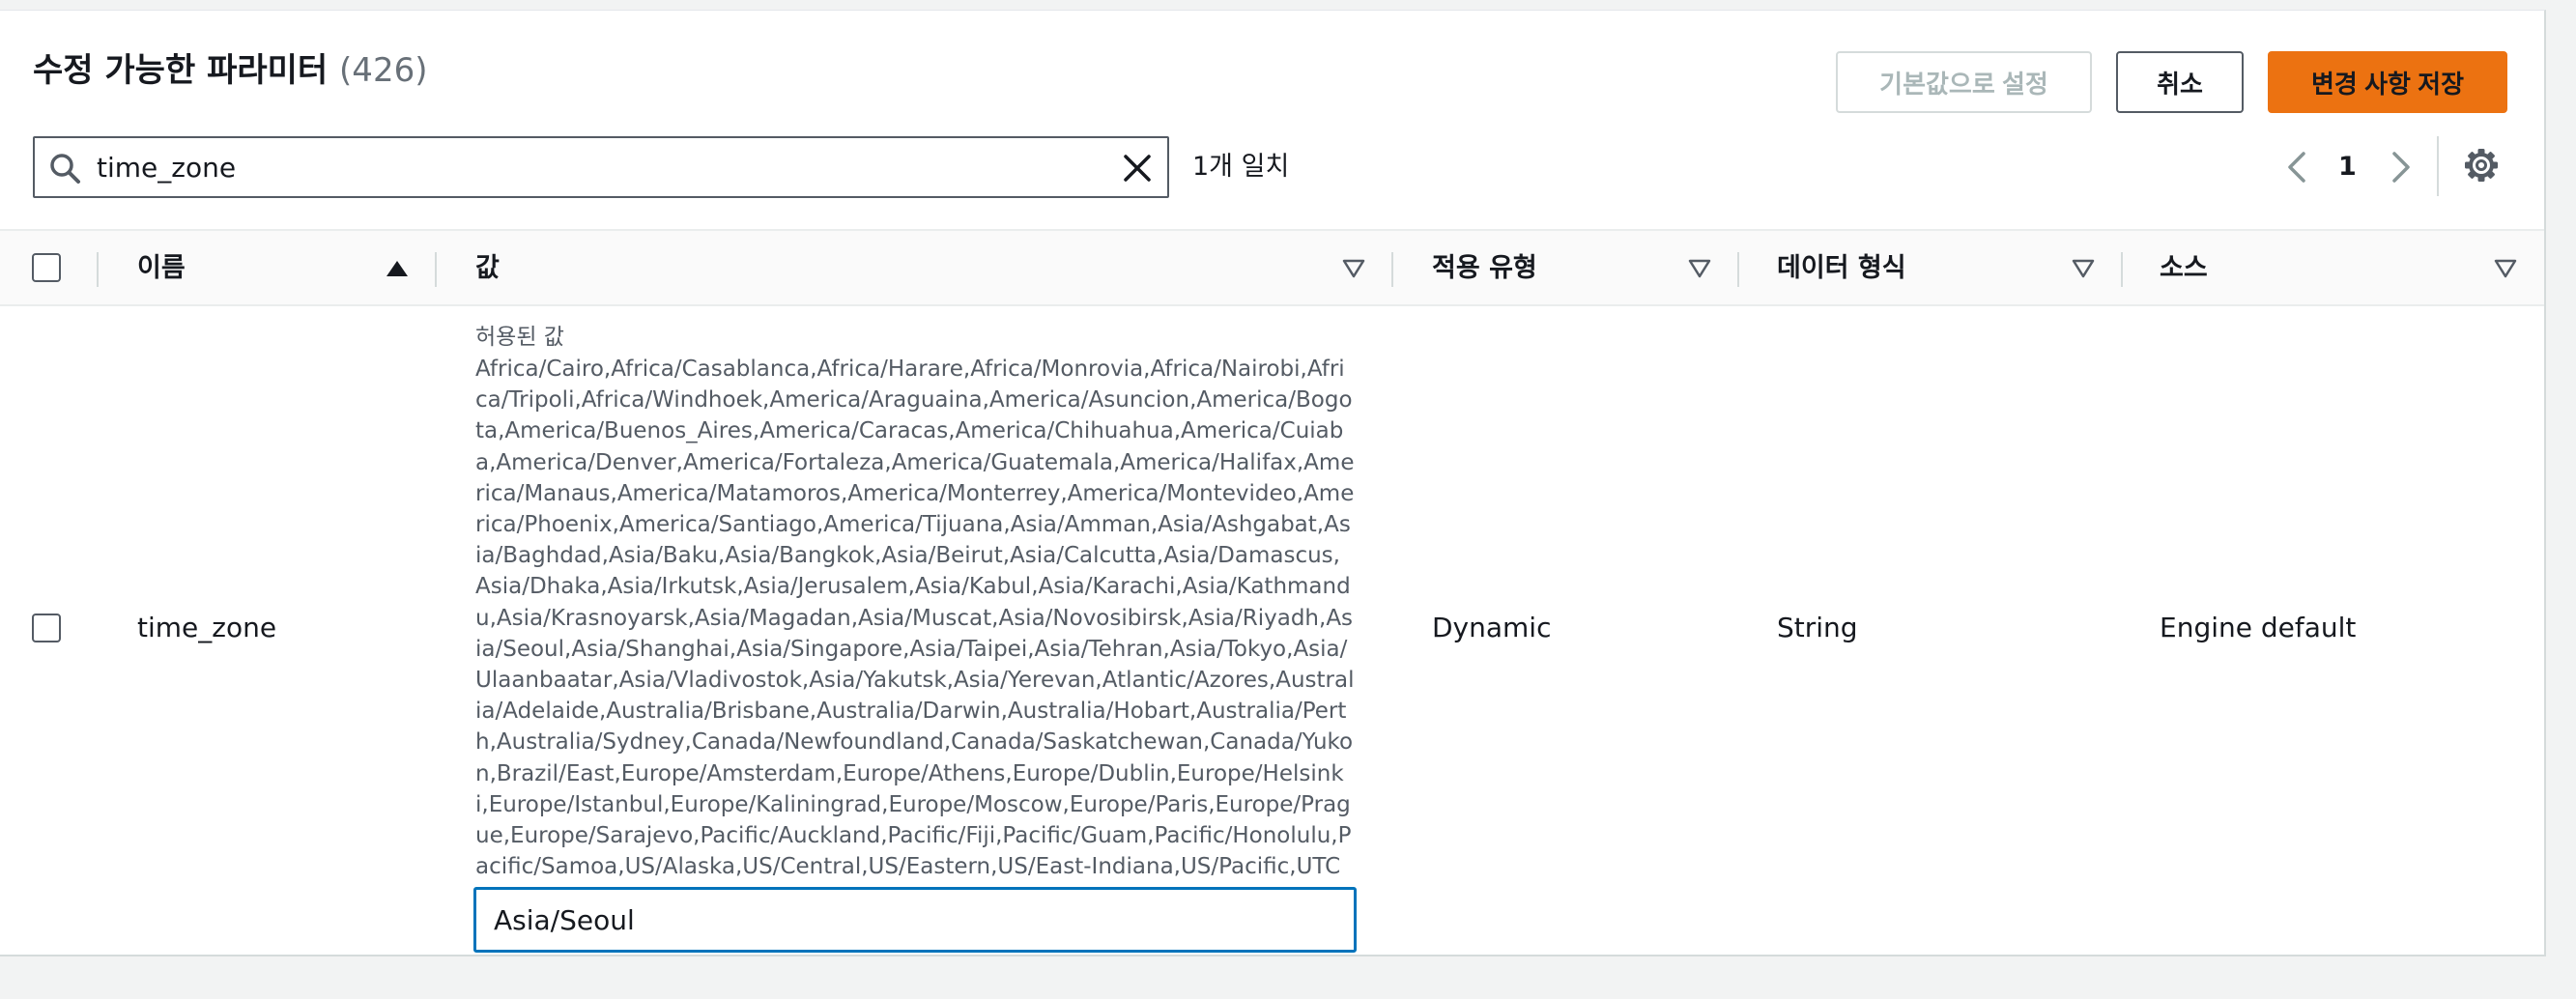 The height and width of the screenshot is (999, 2576). Describe the element at coordinates (1492, 627) in the screenshot. I see `apply-type: Dynamic` at that location.